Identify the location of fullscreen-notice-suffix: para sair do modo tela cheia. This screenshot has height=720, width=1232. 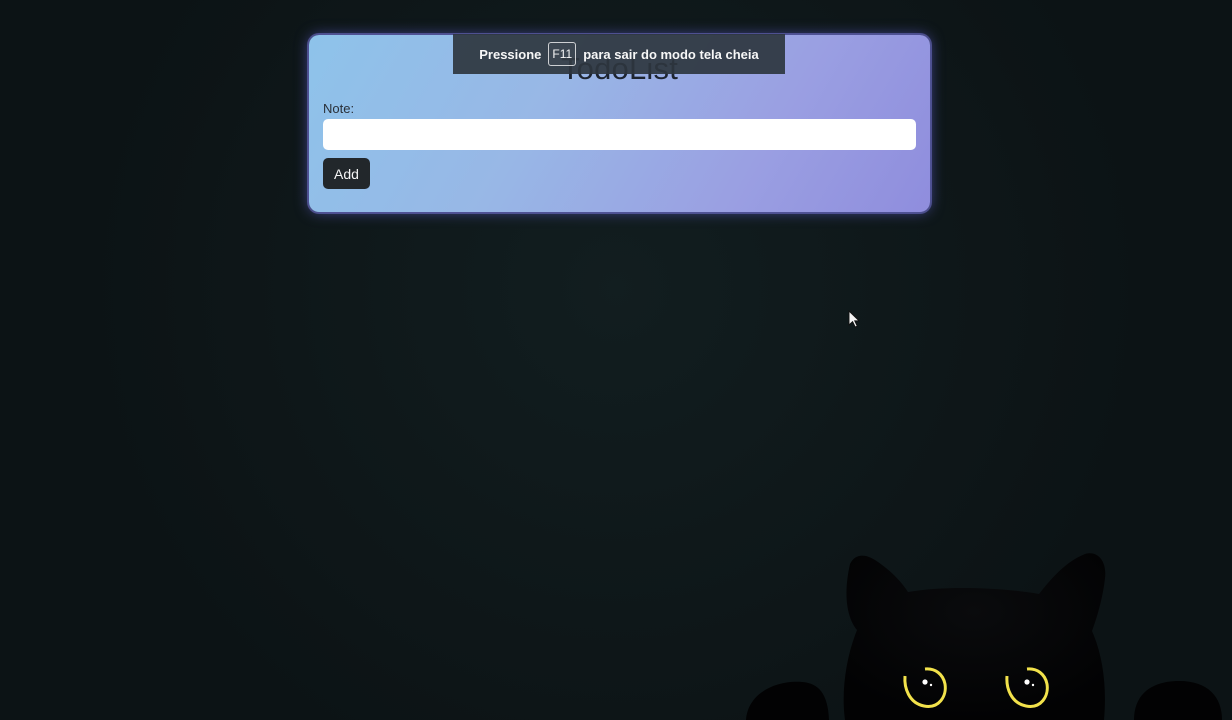
(671, 54).